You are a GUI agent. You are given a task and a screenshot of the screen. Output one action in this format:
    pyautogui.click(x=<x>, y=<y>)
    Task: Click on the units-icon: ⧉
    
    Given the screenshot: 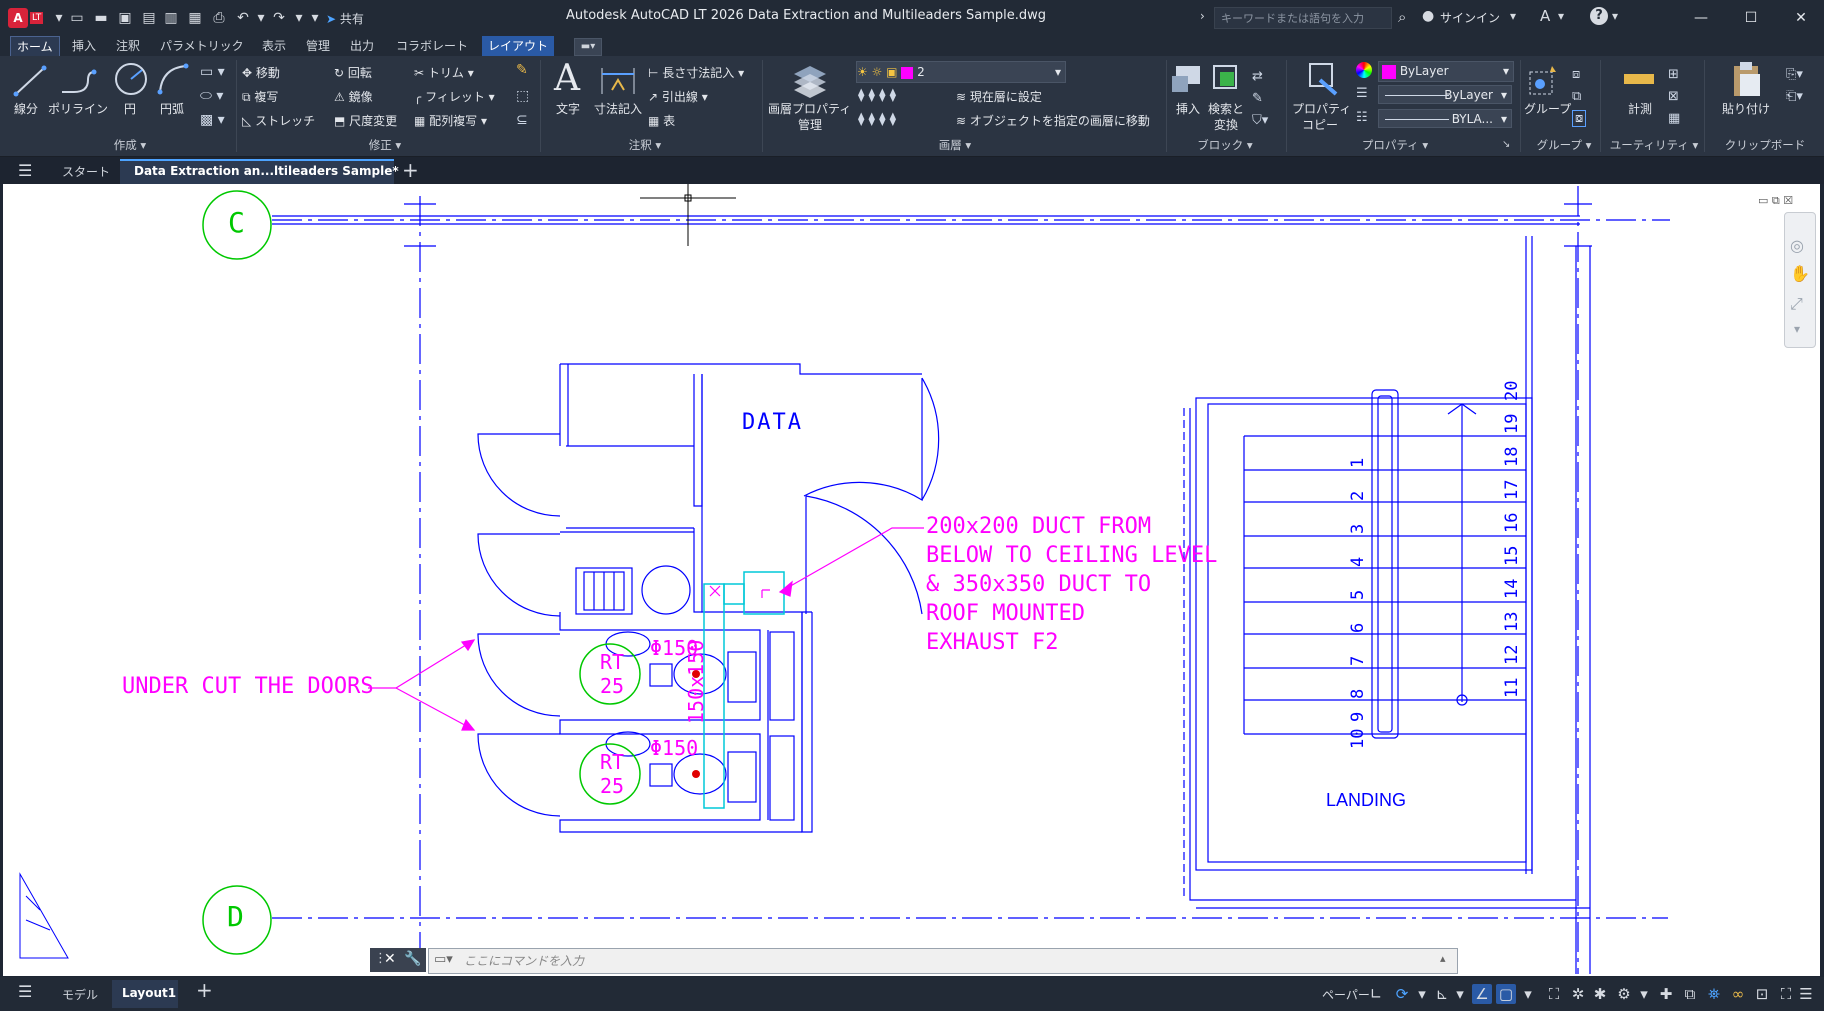 What is the action you would take?
    pyautogui.click(x=1690, y=994)
    